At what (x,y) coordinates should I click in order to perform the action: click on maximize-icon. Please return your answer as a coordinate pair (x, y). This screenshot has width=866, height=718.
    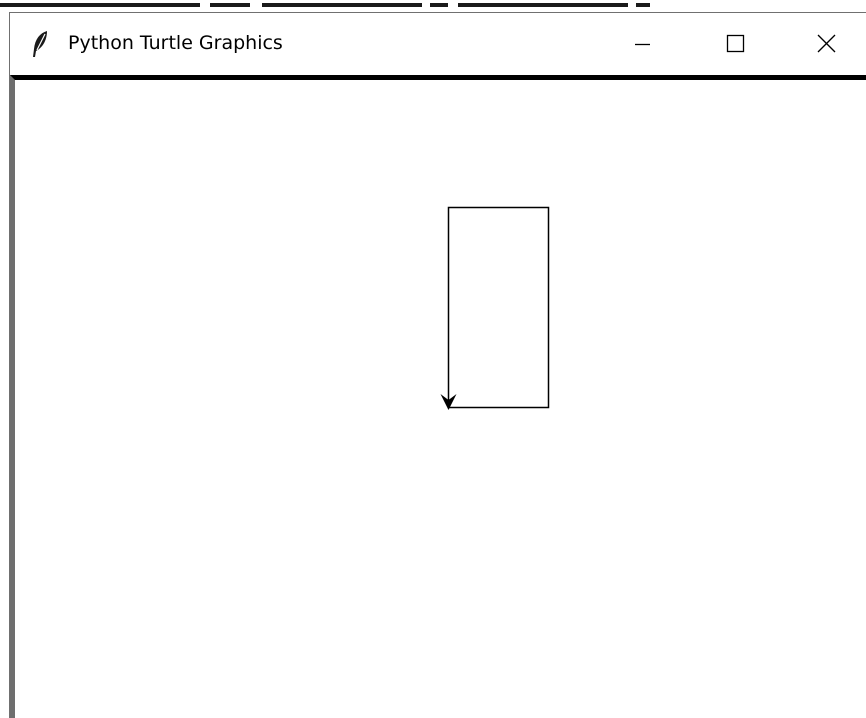
    Looking at the image, I should click on (735, 43).